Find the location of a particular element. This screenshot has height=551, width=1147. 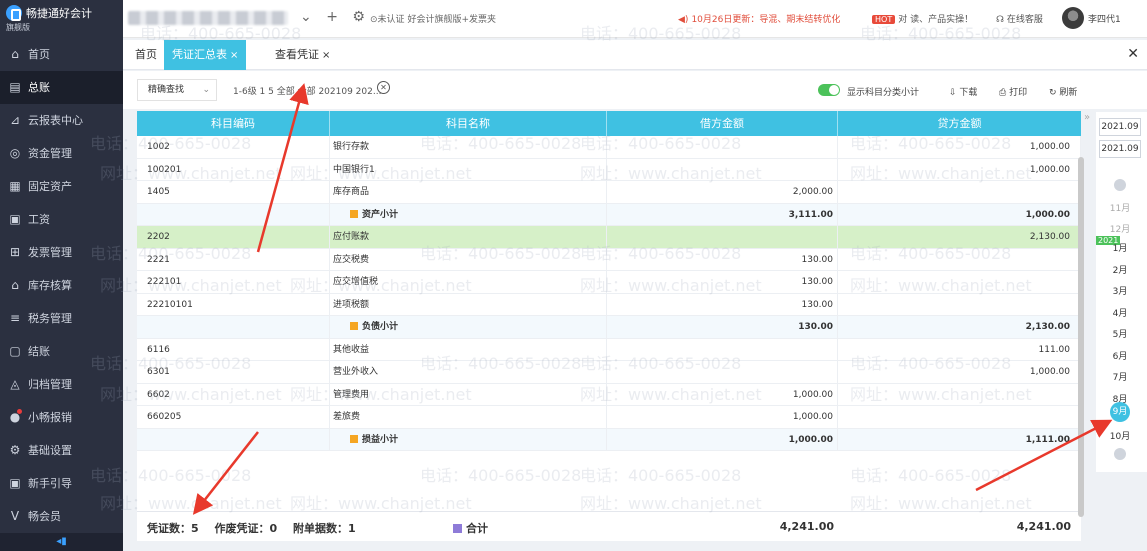

sidebar-item: ⚙ 基础设置 is located at coordinates (61, 450).